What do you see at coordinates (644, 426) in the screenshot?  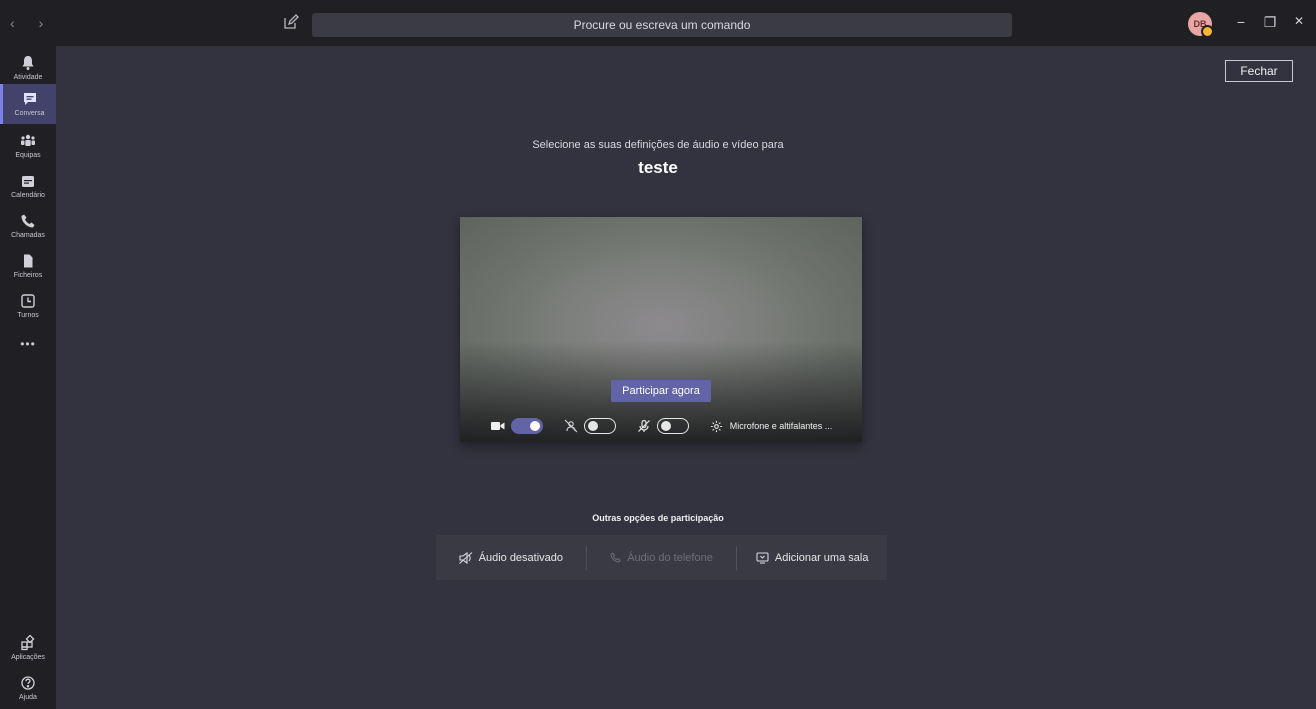 I see `mic-off-icon` at bounding box center [644, 426].